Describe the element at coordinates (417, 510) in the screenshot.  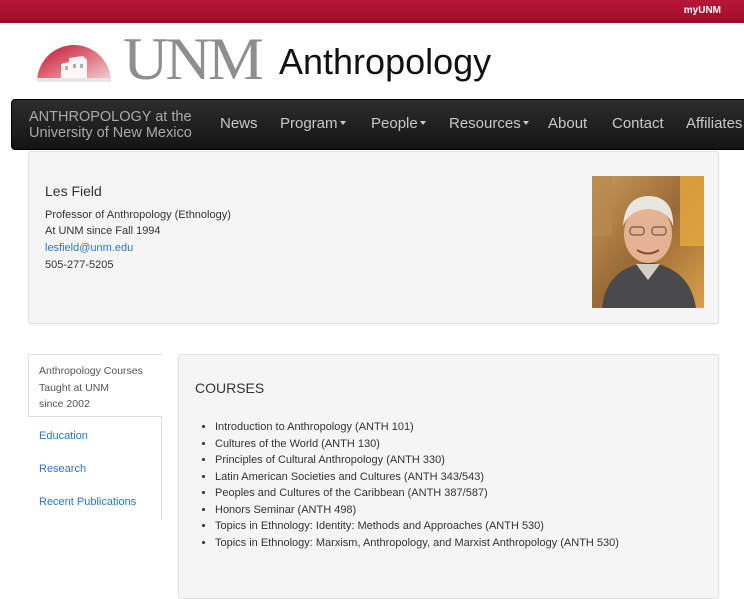
I see `course-item: Honors Seminar (ANTH 498)` at that location.